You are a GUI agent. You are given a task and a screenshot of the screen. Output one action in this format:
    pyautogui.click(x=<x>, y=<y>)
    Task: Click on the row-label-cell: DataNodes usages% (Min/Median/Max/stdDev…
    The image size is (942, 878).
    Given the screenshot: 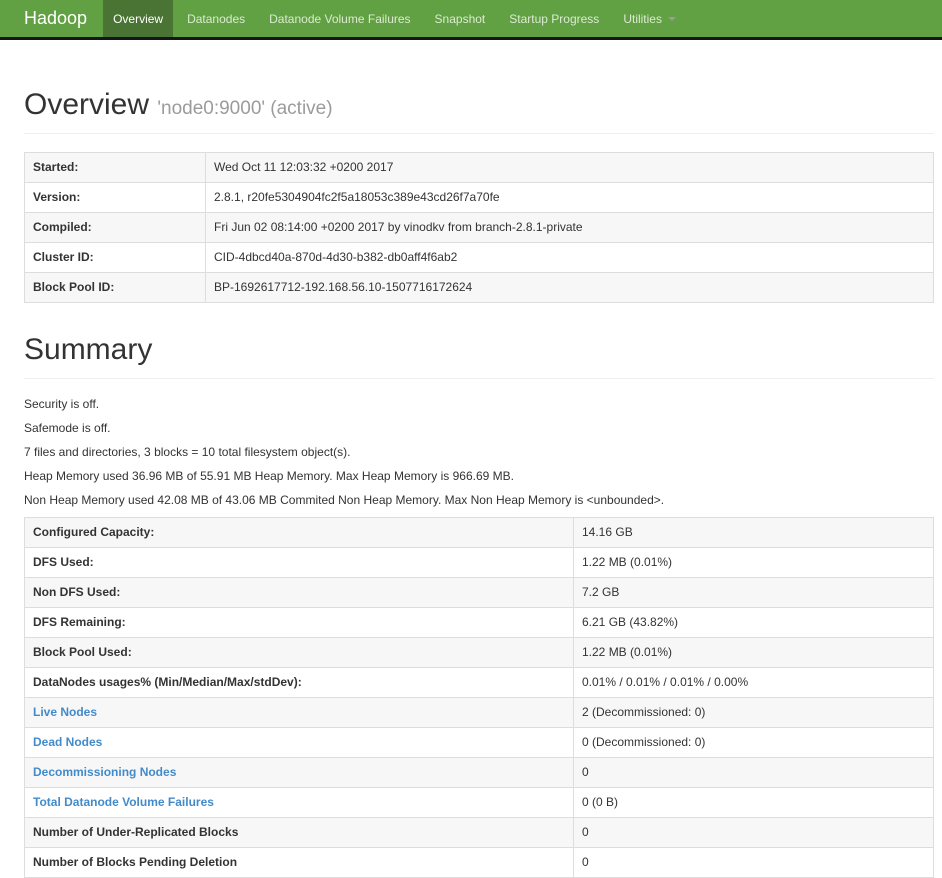 What is the action you would take?
    pyautogui.click(x=299, y=682)
    